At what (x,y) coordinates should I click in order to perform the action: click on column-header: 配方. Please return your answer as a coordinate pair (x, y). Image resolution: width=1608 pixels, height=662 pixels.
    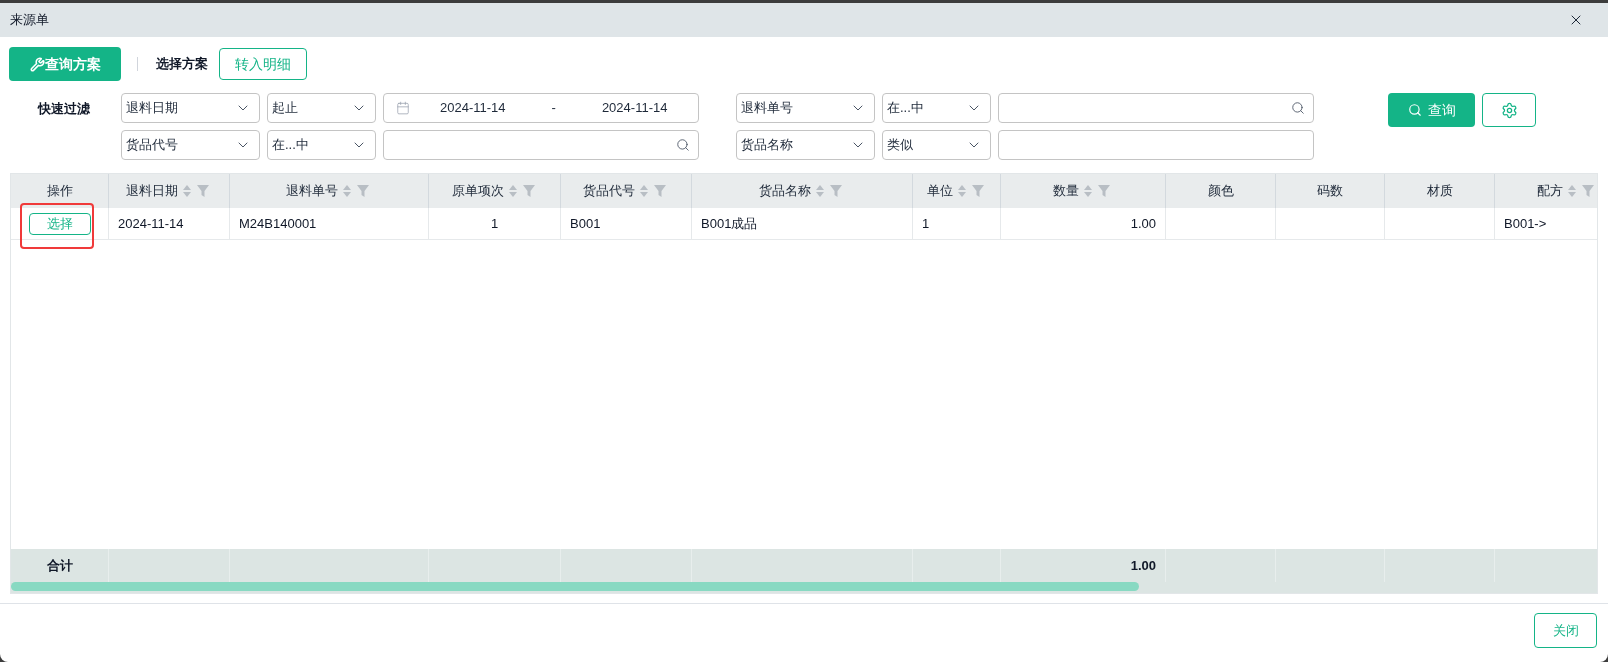
    Looking at the image, I should click on (1546, 191).